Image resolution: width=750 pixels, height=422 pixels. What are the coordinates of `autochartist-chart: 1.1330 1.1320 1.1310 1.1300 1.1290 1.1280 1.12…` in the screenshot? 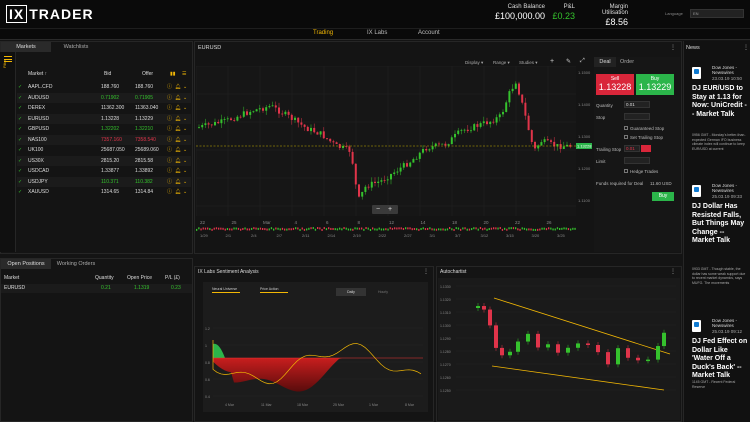 It's located at (559, 349).